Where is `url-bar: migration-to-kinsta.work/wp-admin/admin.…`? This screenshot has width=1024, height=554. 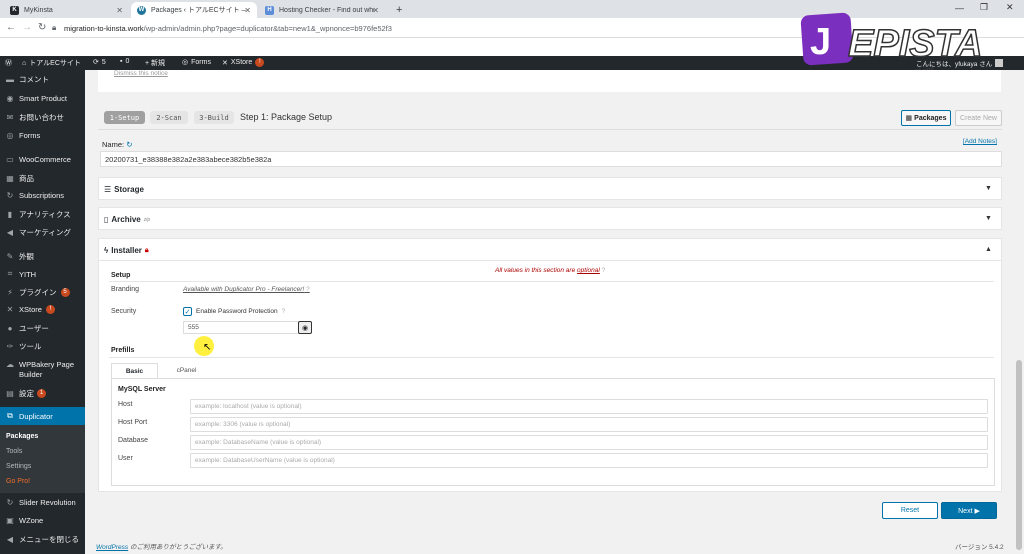
url-bar: migration-to-kinsta.work/wp-admin/admin.… is located at coordinates (228, 28).